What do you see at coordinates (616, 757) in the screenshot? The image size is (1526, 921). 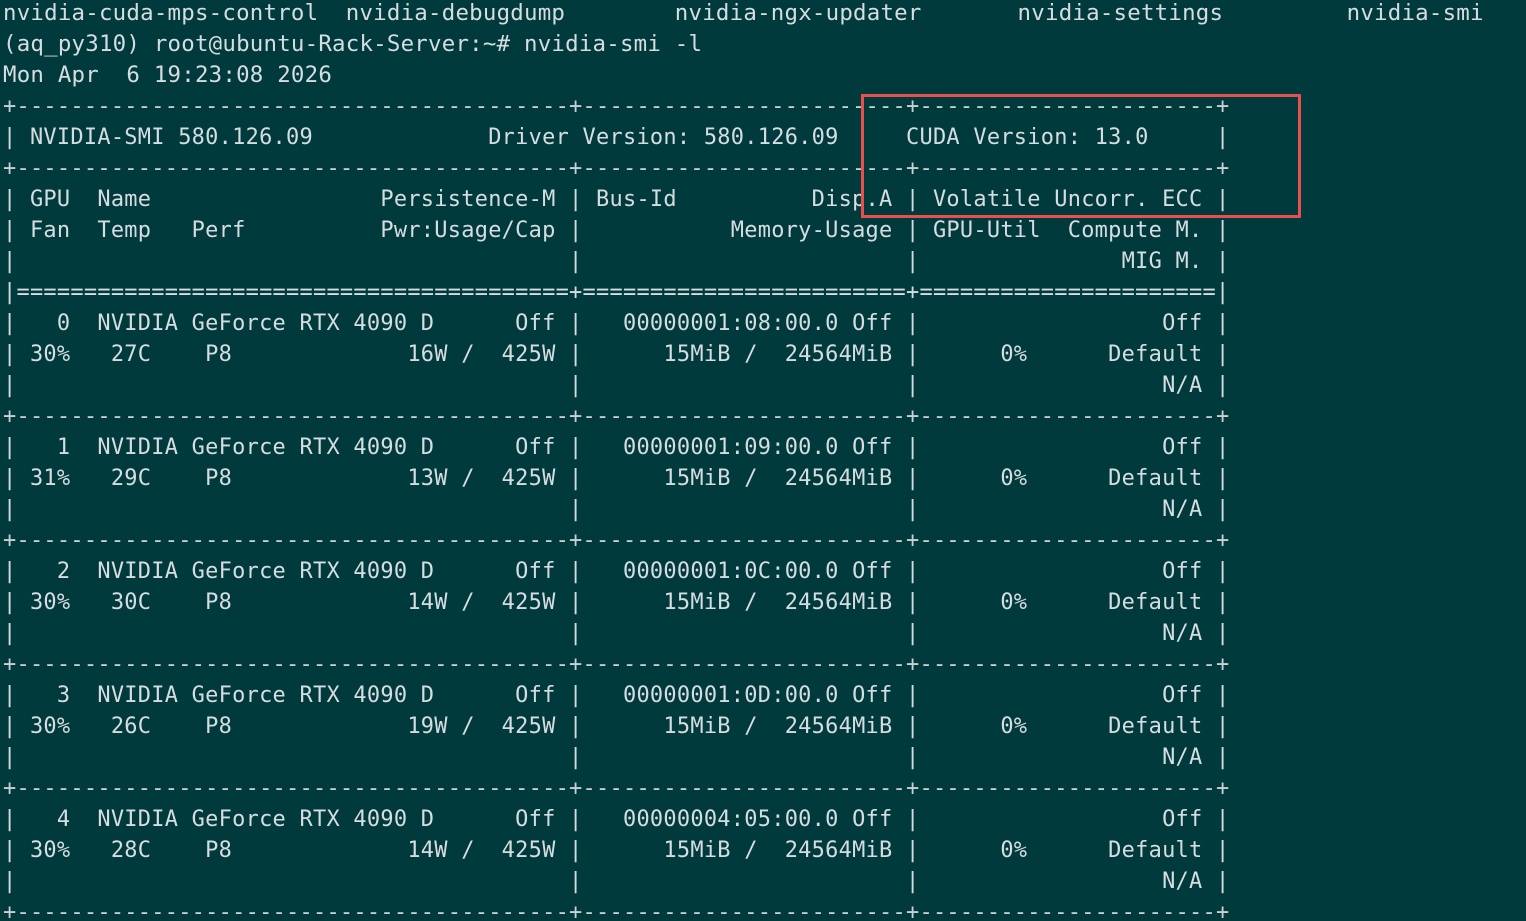 I see `gpu-3-row-3: | | | N/A |` at bounding box center [616, 757].